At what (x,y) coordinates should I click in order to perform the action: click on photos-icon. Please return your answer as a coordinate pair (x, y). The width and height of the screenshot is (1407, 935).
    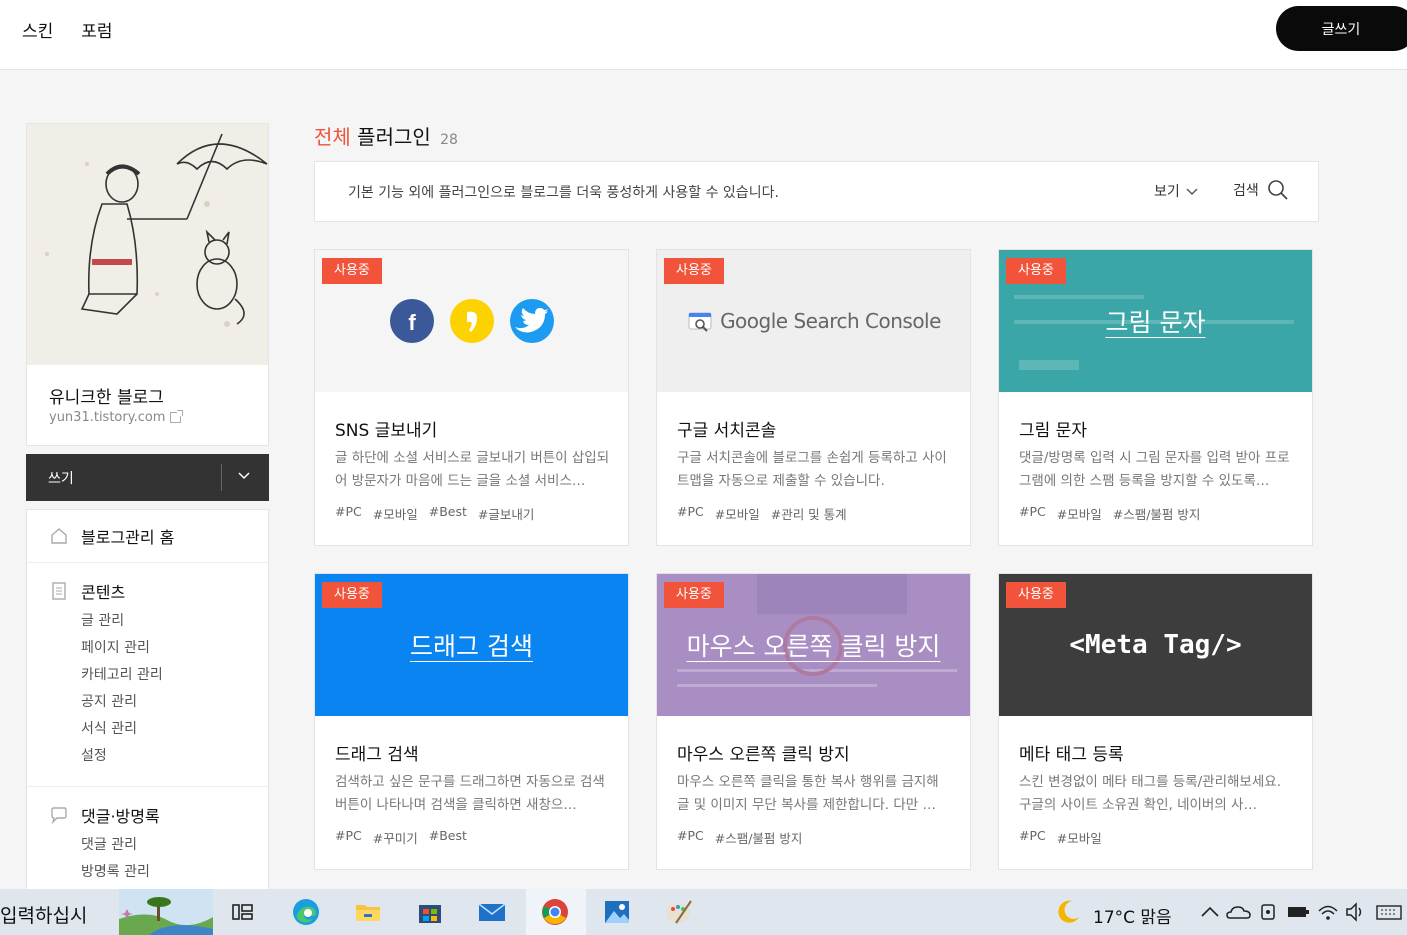
    Looking at the image, I should click on (617, 912).